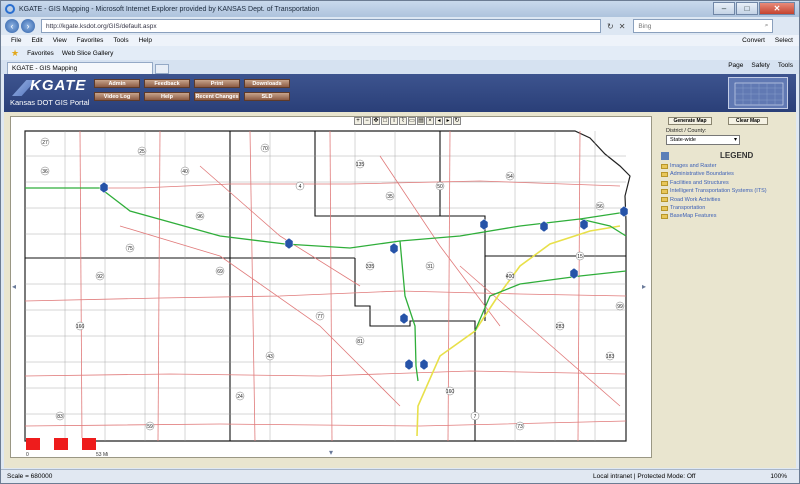  I want to click on clear-map-button: Clear Map, so click(748, 121).